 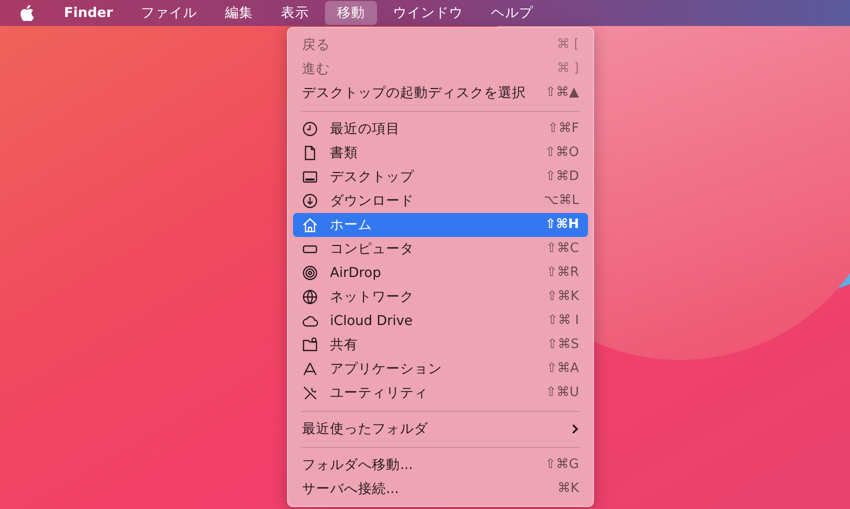 I want to click on menu-item: アプリケーション ⇧⌘A, so click(x=440, y=369).